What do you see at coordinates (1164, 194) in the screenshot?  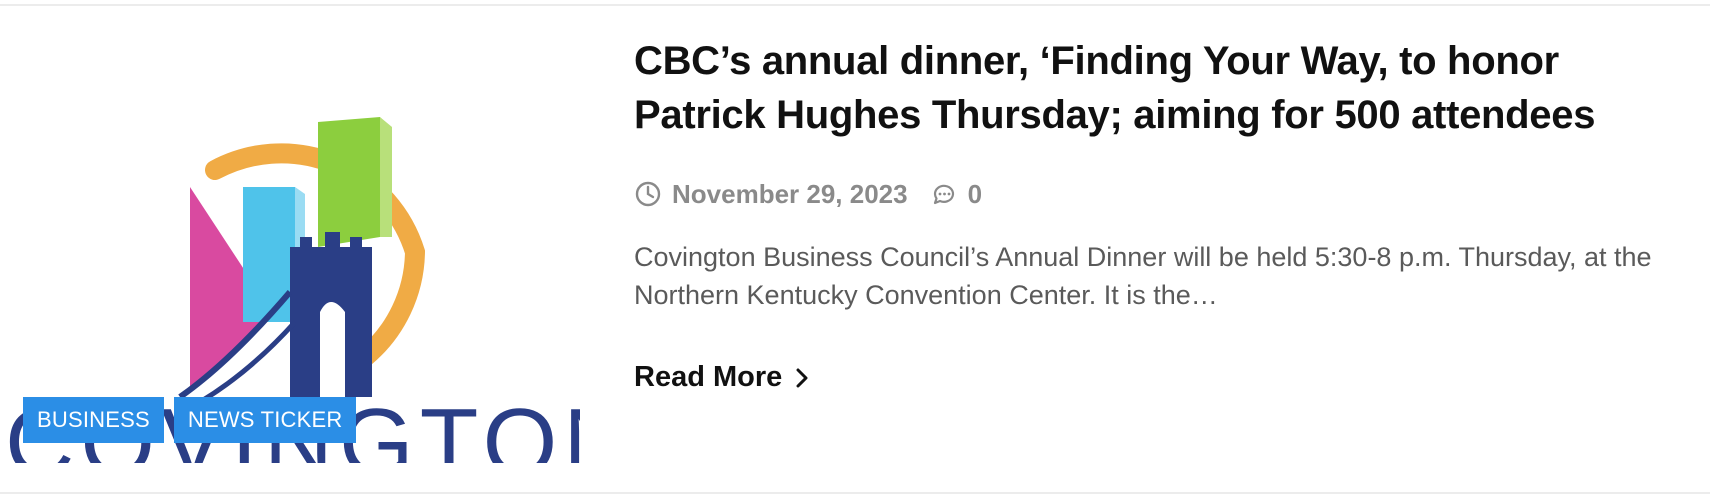 I see `post-meta: November 29, 2023 0` at bounding box center [1164, 194].